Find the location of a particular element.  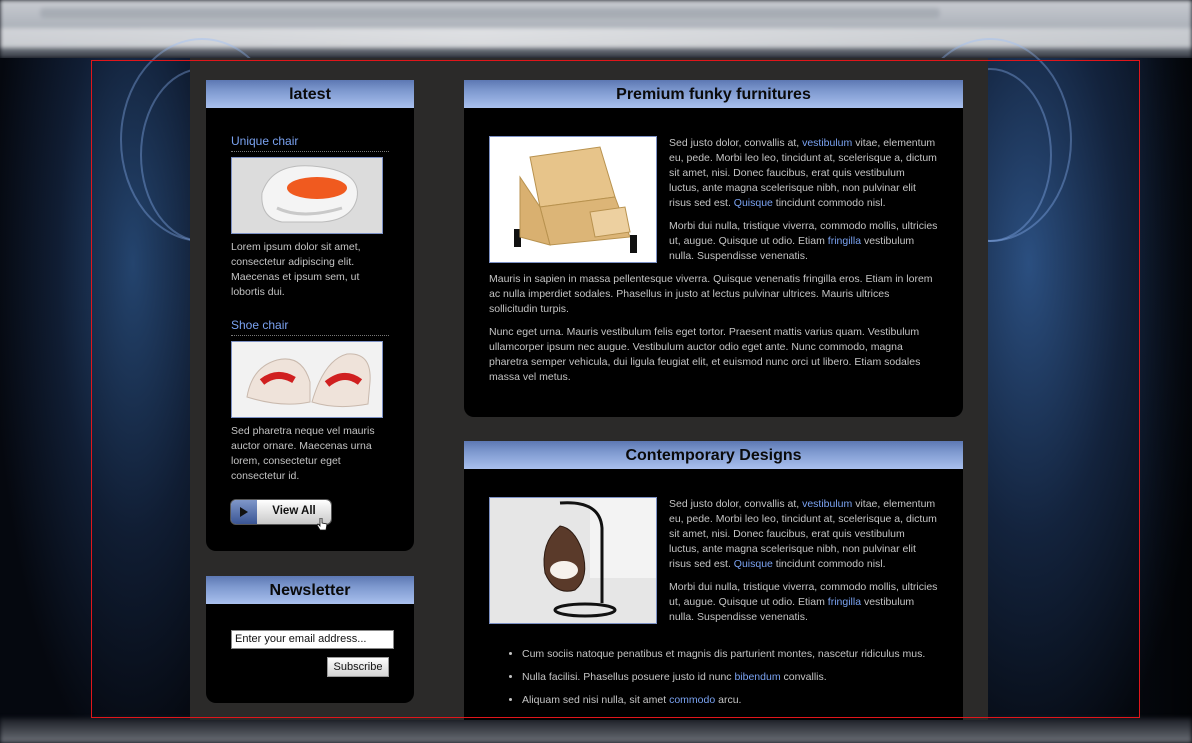

email-field is located at coordinates (312, 639).